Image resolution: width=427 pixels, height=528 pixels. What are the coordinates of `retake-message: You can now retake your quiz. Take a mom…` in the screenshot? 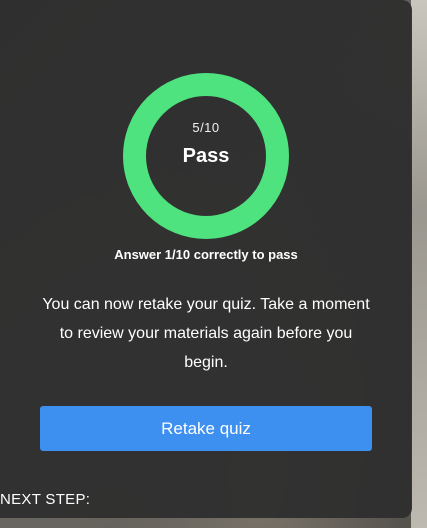 It's located at (206, 333).